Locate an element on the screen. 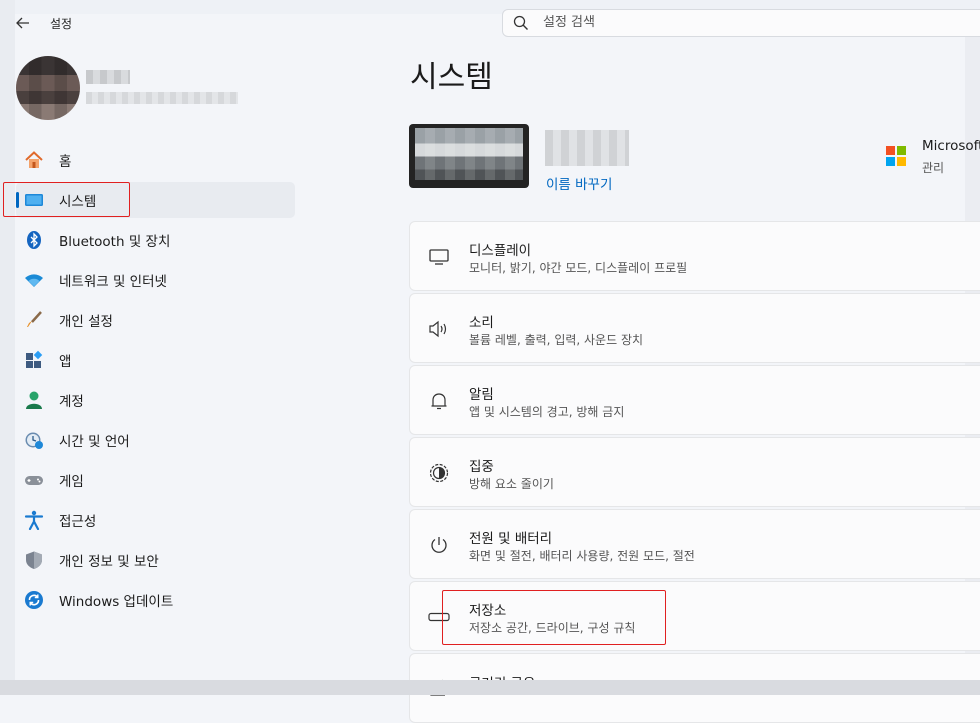  sidebar-item-home: 홈 is located at coordinates (155, 160).